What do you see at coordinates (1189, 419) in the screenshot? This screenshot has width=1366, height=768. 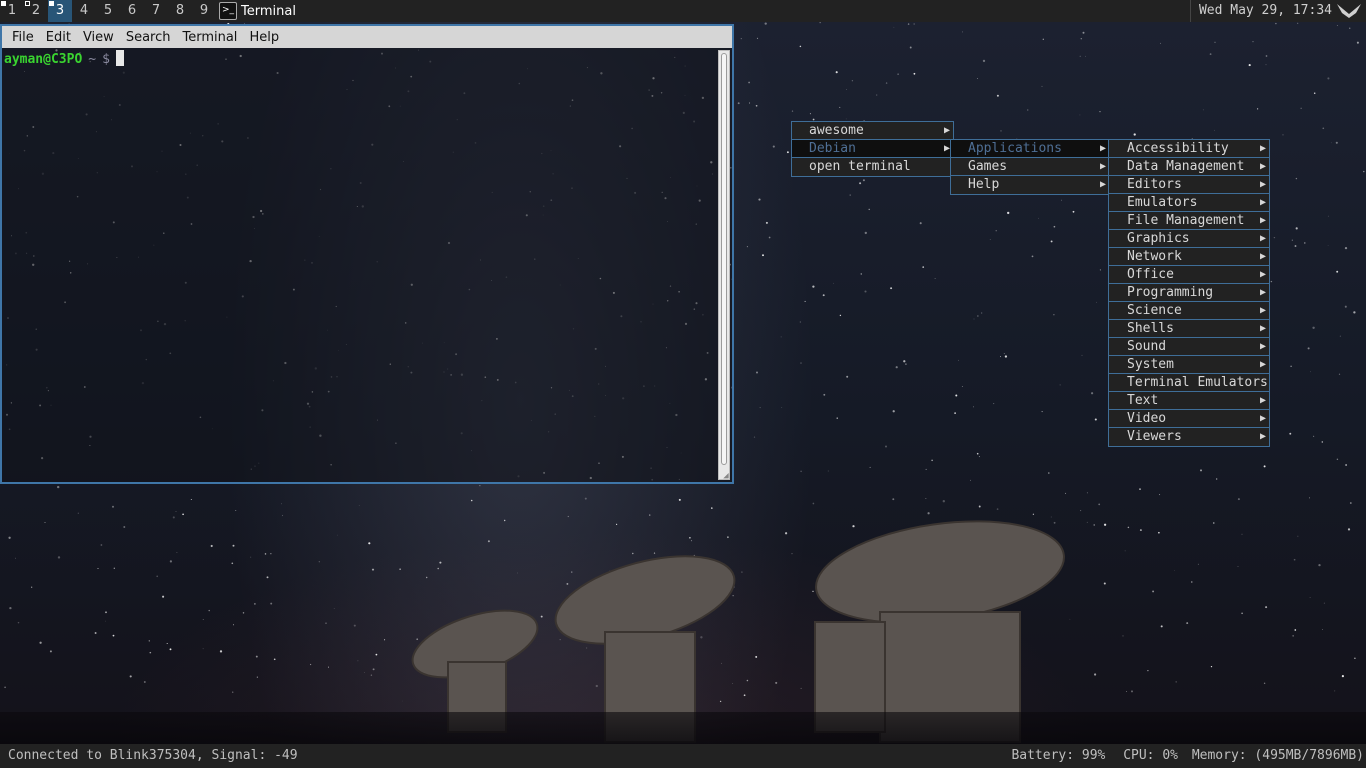 I see `menu-item-video: Video ▶` at bounding box center [1189, 419].